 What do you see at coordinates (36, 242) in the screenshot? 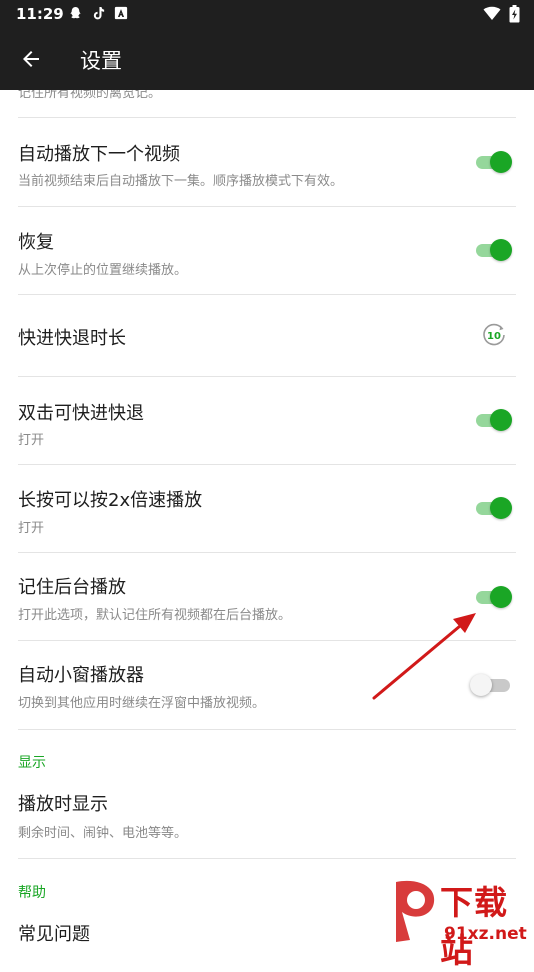
I see `setting-title: 恢复` at bounding box center [36, 242].